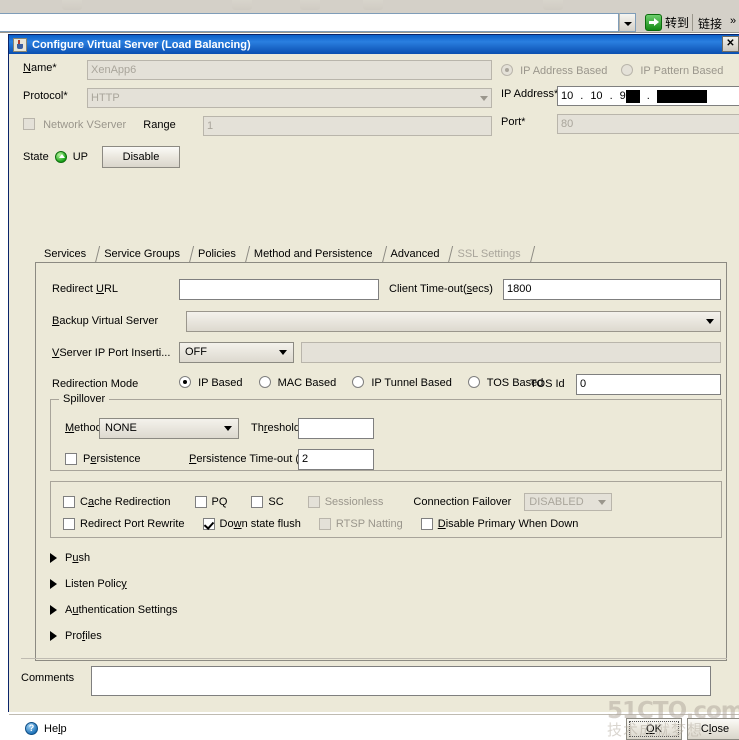 This screenshot has width=739, height=740. Describe the element at coordinates (117, 502) in the screenshot. I see `cache-redirection-option: Cache Redirection` at that location.